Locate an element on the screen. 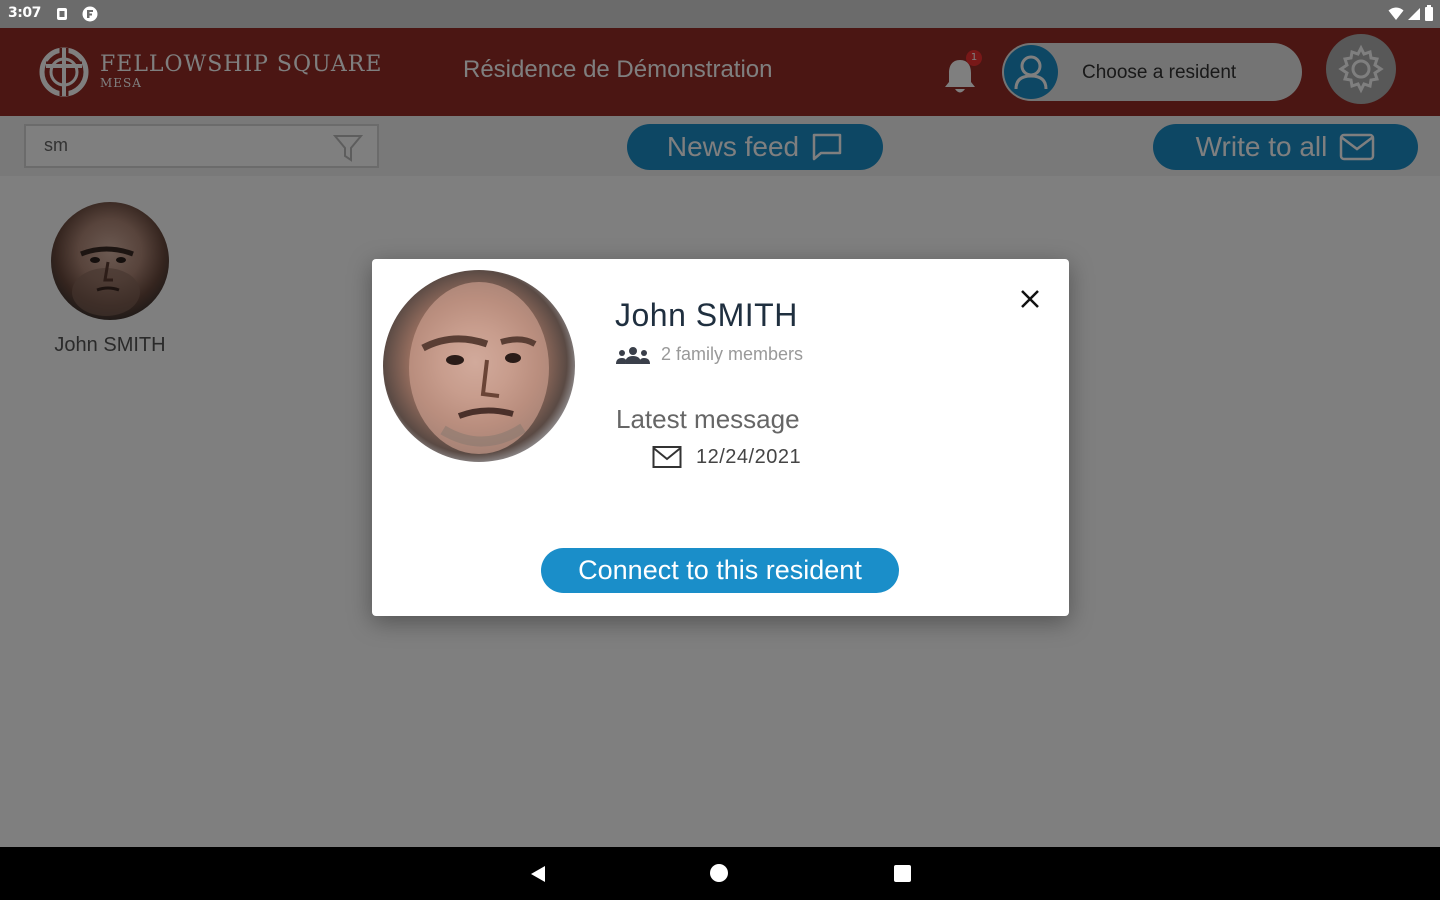  family-members-count: 2 family members is located at coordinates (732, 354).